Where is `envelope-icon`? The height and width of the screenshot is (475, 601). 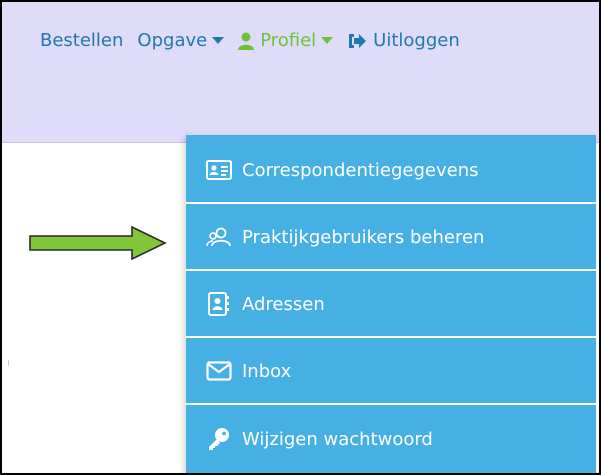 envelope-icon is located at coordinates (219, 371).